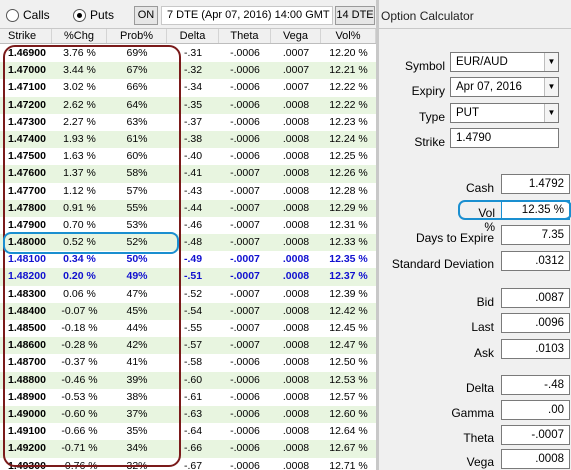 This screenshot has width=571, height=470. I want to click on bid-input: .0087, so click(535, 298).